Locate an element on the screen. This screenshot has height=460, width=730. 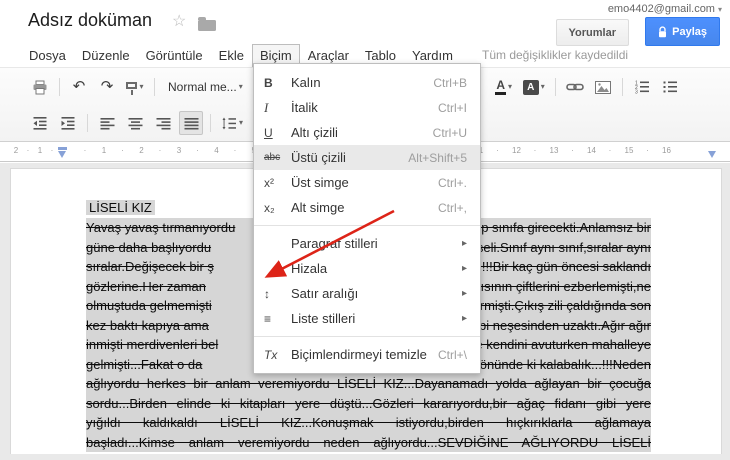
insert-link-button is located at coordinates (575, 87).